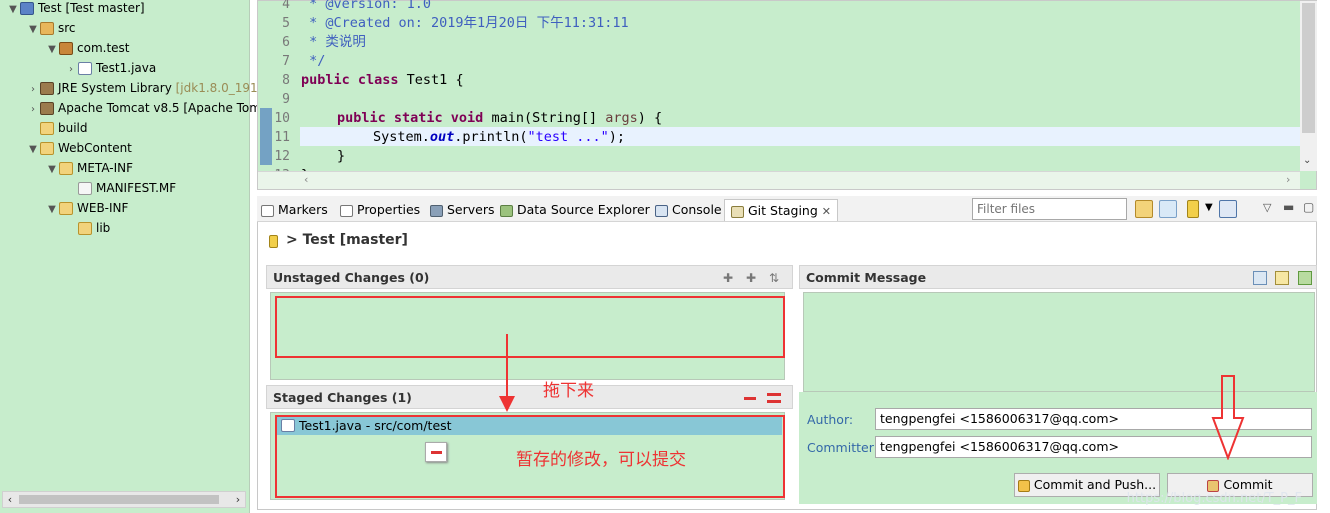 The image size is (1330, 513). What do you see at coordinates (530, 327) in the screenshot?
I see `annotation-box-unstaged` at bounding box center [530, 327].